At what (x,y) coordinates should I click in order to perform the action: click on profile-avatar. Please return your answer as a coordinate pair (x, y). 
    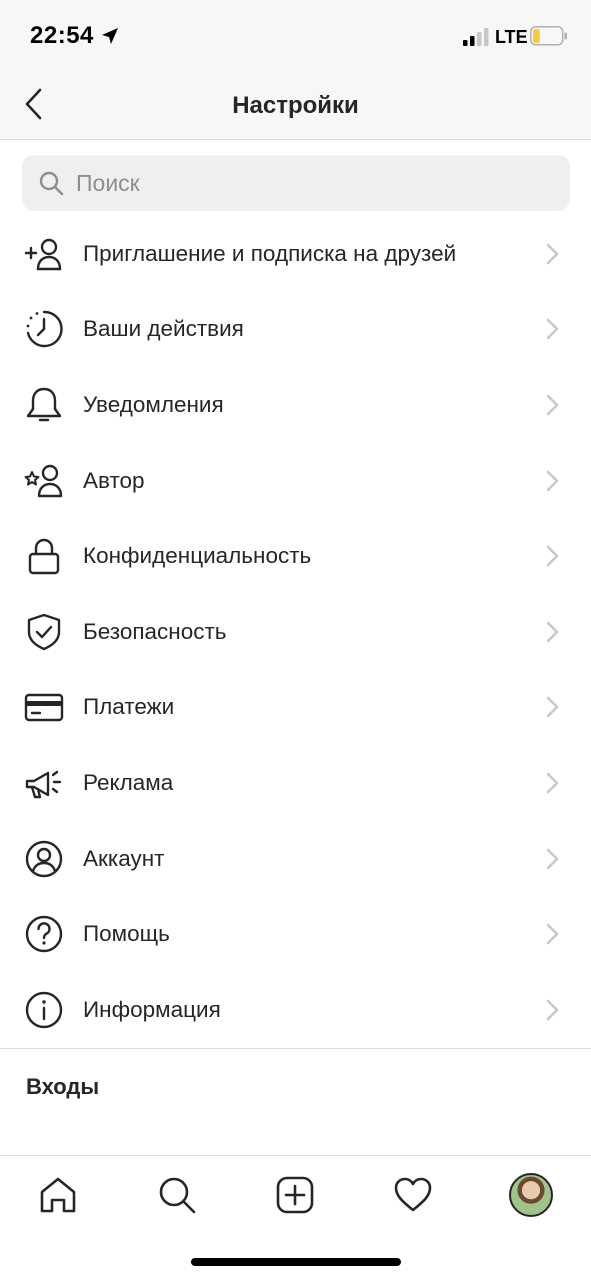
    Looking at the image, I should click on (531, 1195).